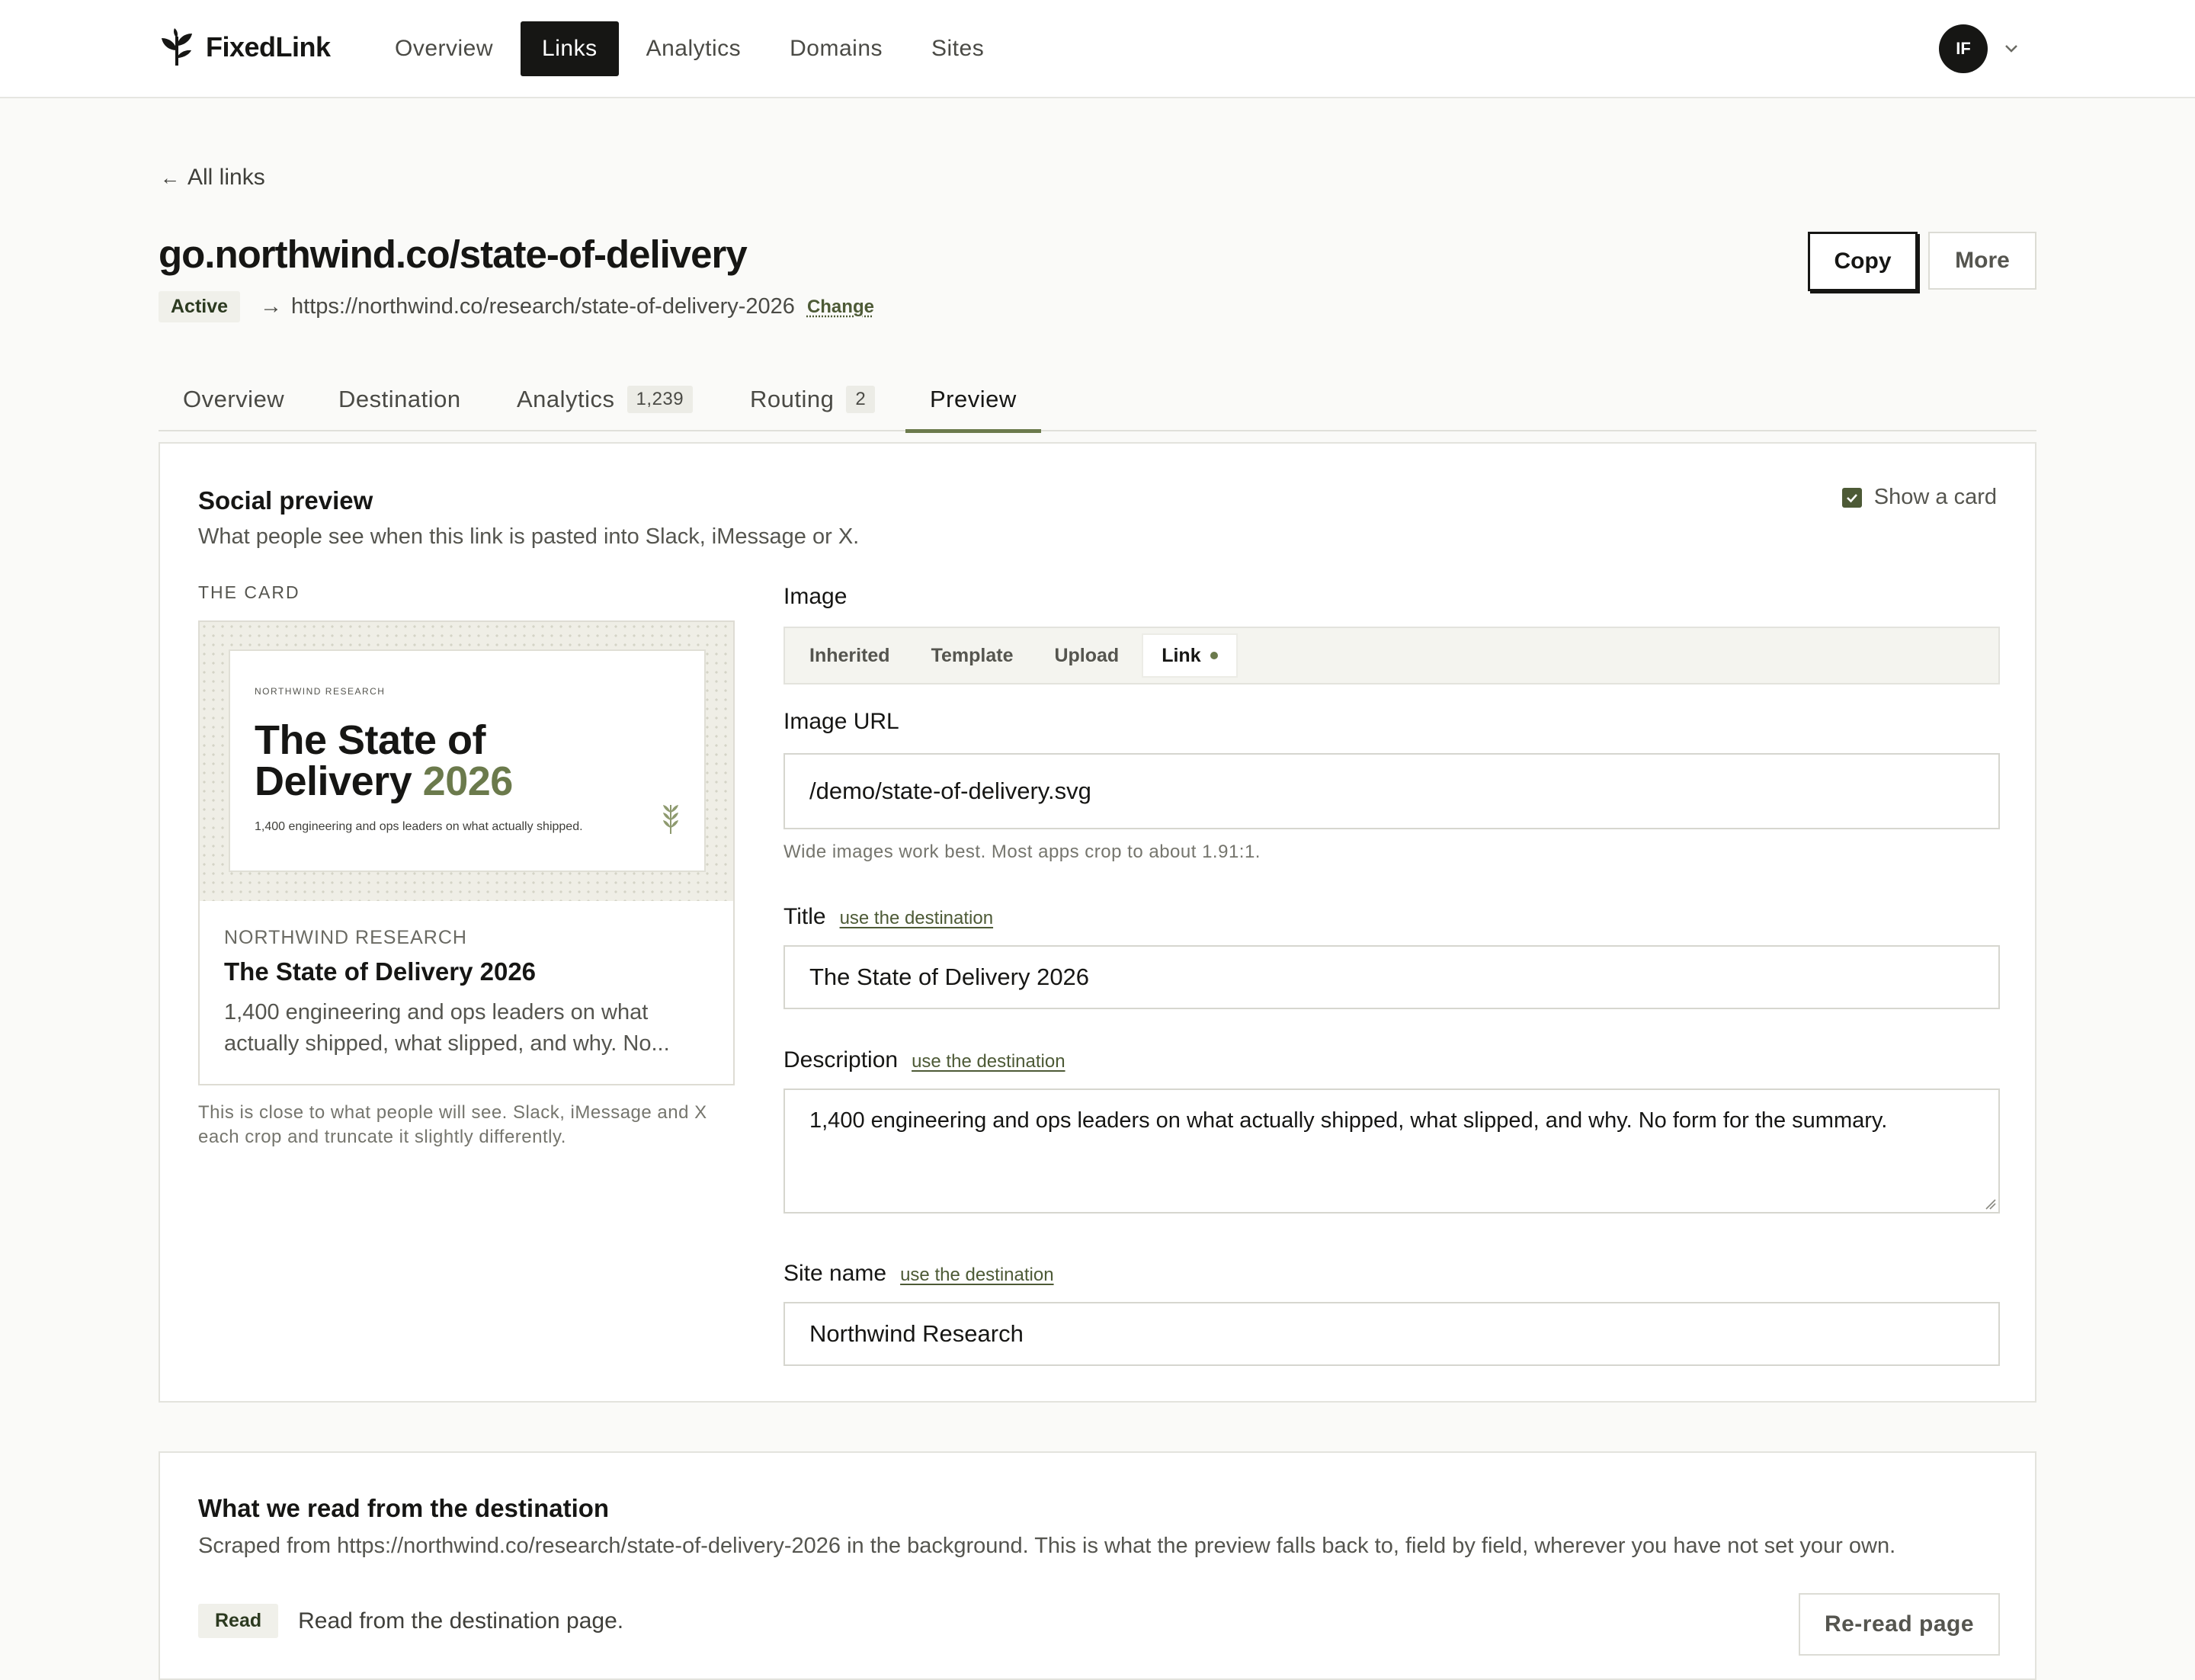 This screenshot has width=2195, height=1680. What do you see at coordinates (670, 818) in the screenshot?
I see `wheat-icon` at bounding box center [670, 818].